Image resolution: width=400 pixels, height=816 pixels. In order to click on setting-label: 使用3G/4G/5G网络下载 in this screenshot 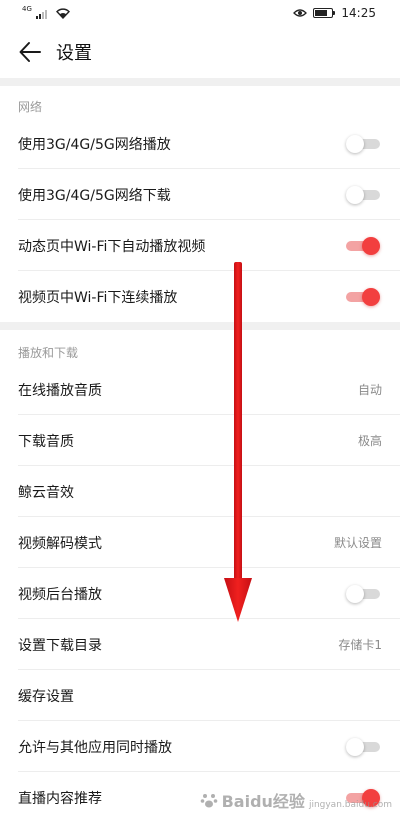, I will do `click(94, 195)`.